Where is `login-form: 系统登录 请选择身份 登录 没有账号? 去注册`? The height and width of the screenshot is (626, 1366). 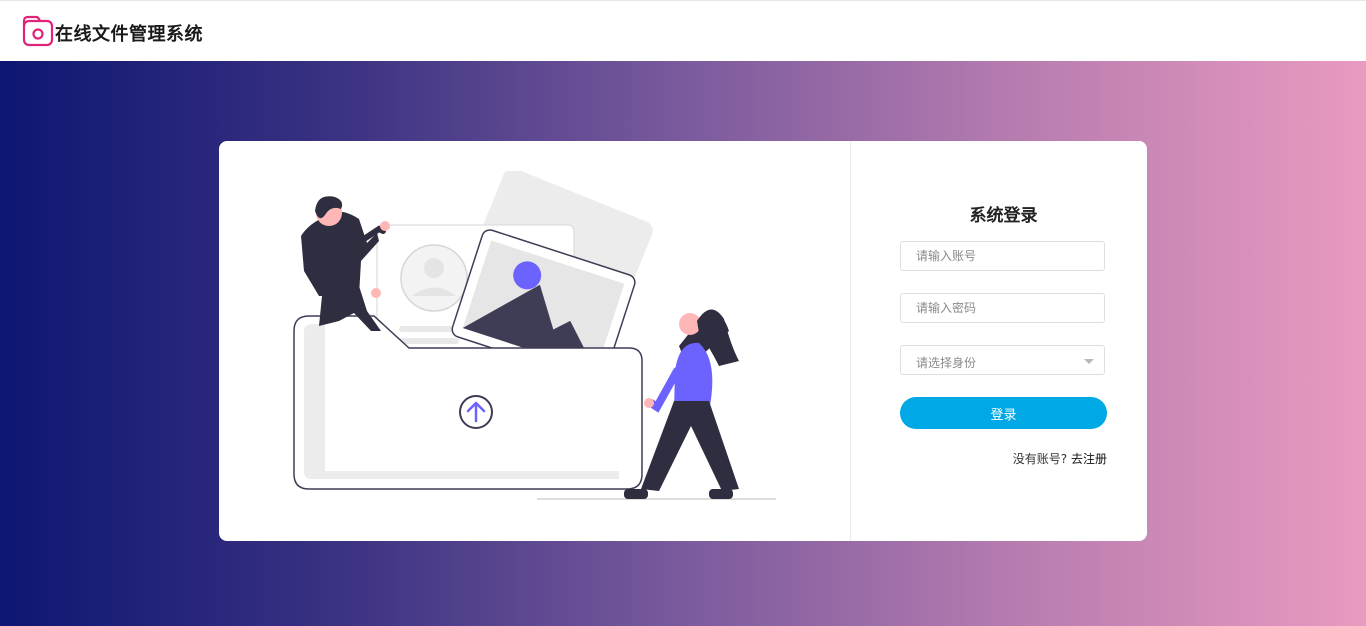
login-form: 系统登录 请选择身份 登录 没有账号? 去注册 is located at coordinates (1003, 341).